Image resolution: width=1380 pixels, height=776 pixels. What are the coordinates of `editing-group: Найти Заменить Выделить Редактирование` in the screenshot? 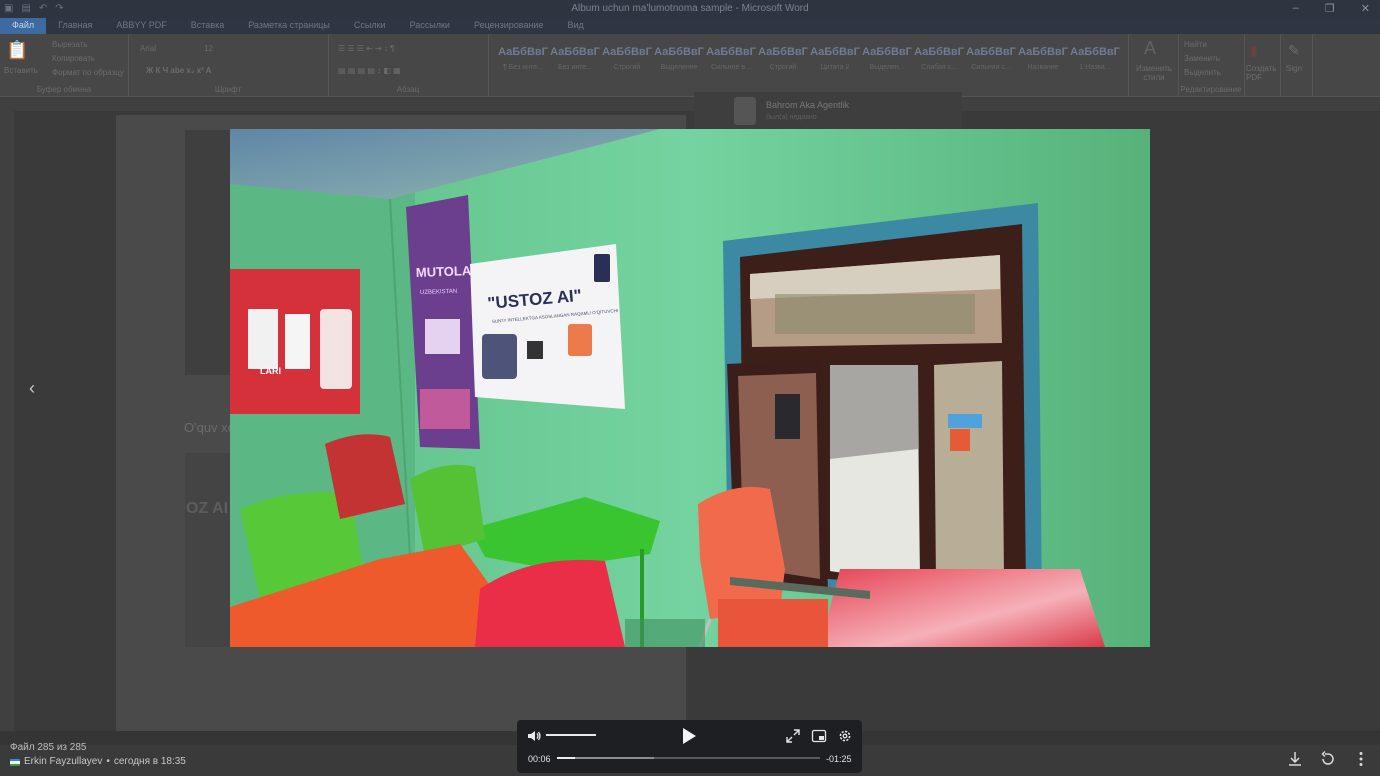 It's located at (1211, 65).